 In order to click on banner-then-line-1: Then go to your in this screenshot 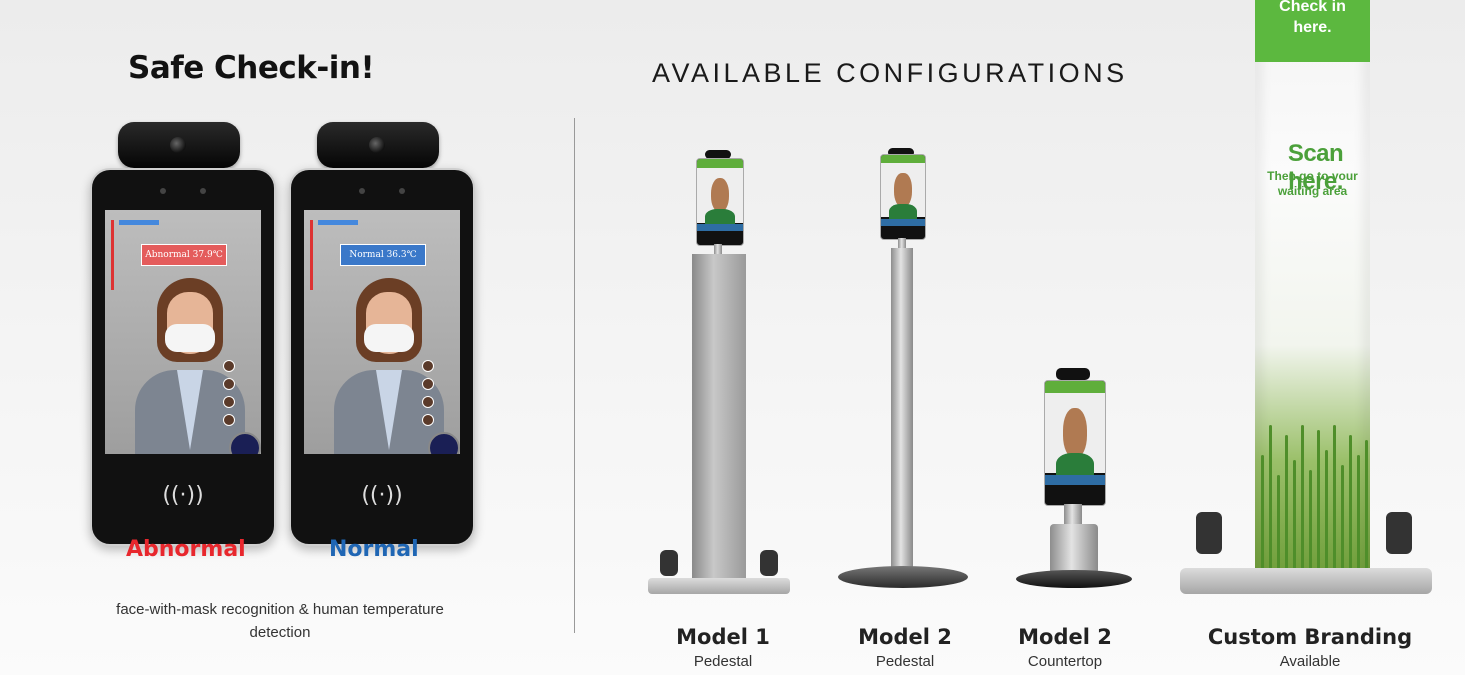, I will do `click(1312, 176)`.